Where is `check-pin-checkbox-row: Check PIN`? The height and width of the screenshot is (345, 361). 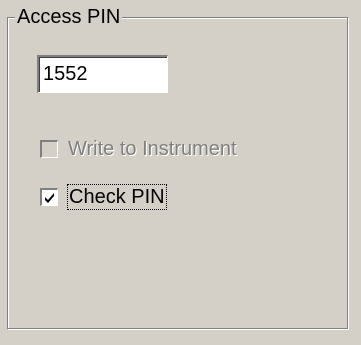 check-pin-checkbox-row: Check PIN is located at coordinates (103, 197).